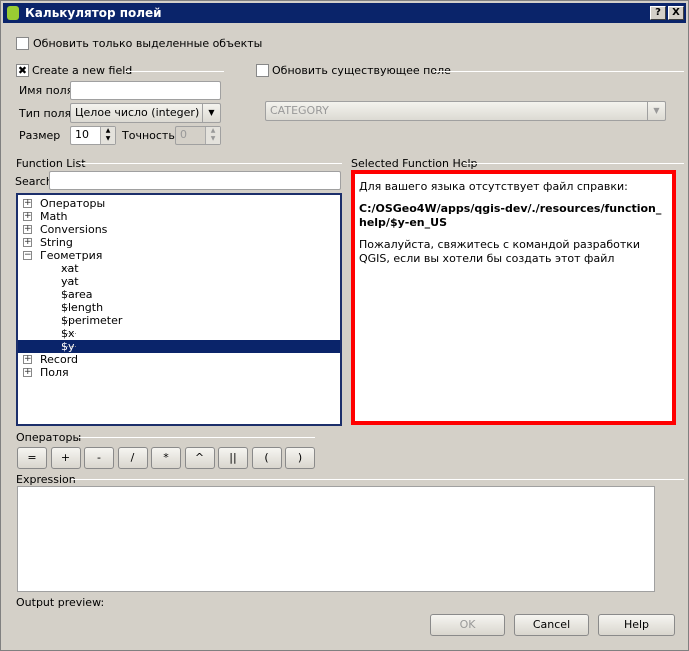 This screenshot has width=689, height=651. What do you see at coordinates (636, 625) in the screenshot?
I see `help-button: Help` at bounding box center [636, 625].